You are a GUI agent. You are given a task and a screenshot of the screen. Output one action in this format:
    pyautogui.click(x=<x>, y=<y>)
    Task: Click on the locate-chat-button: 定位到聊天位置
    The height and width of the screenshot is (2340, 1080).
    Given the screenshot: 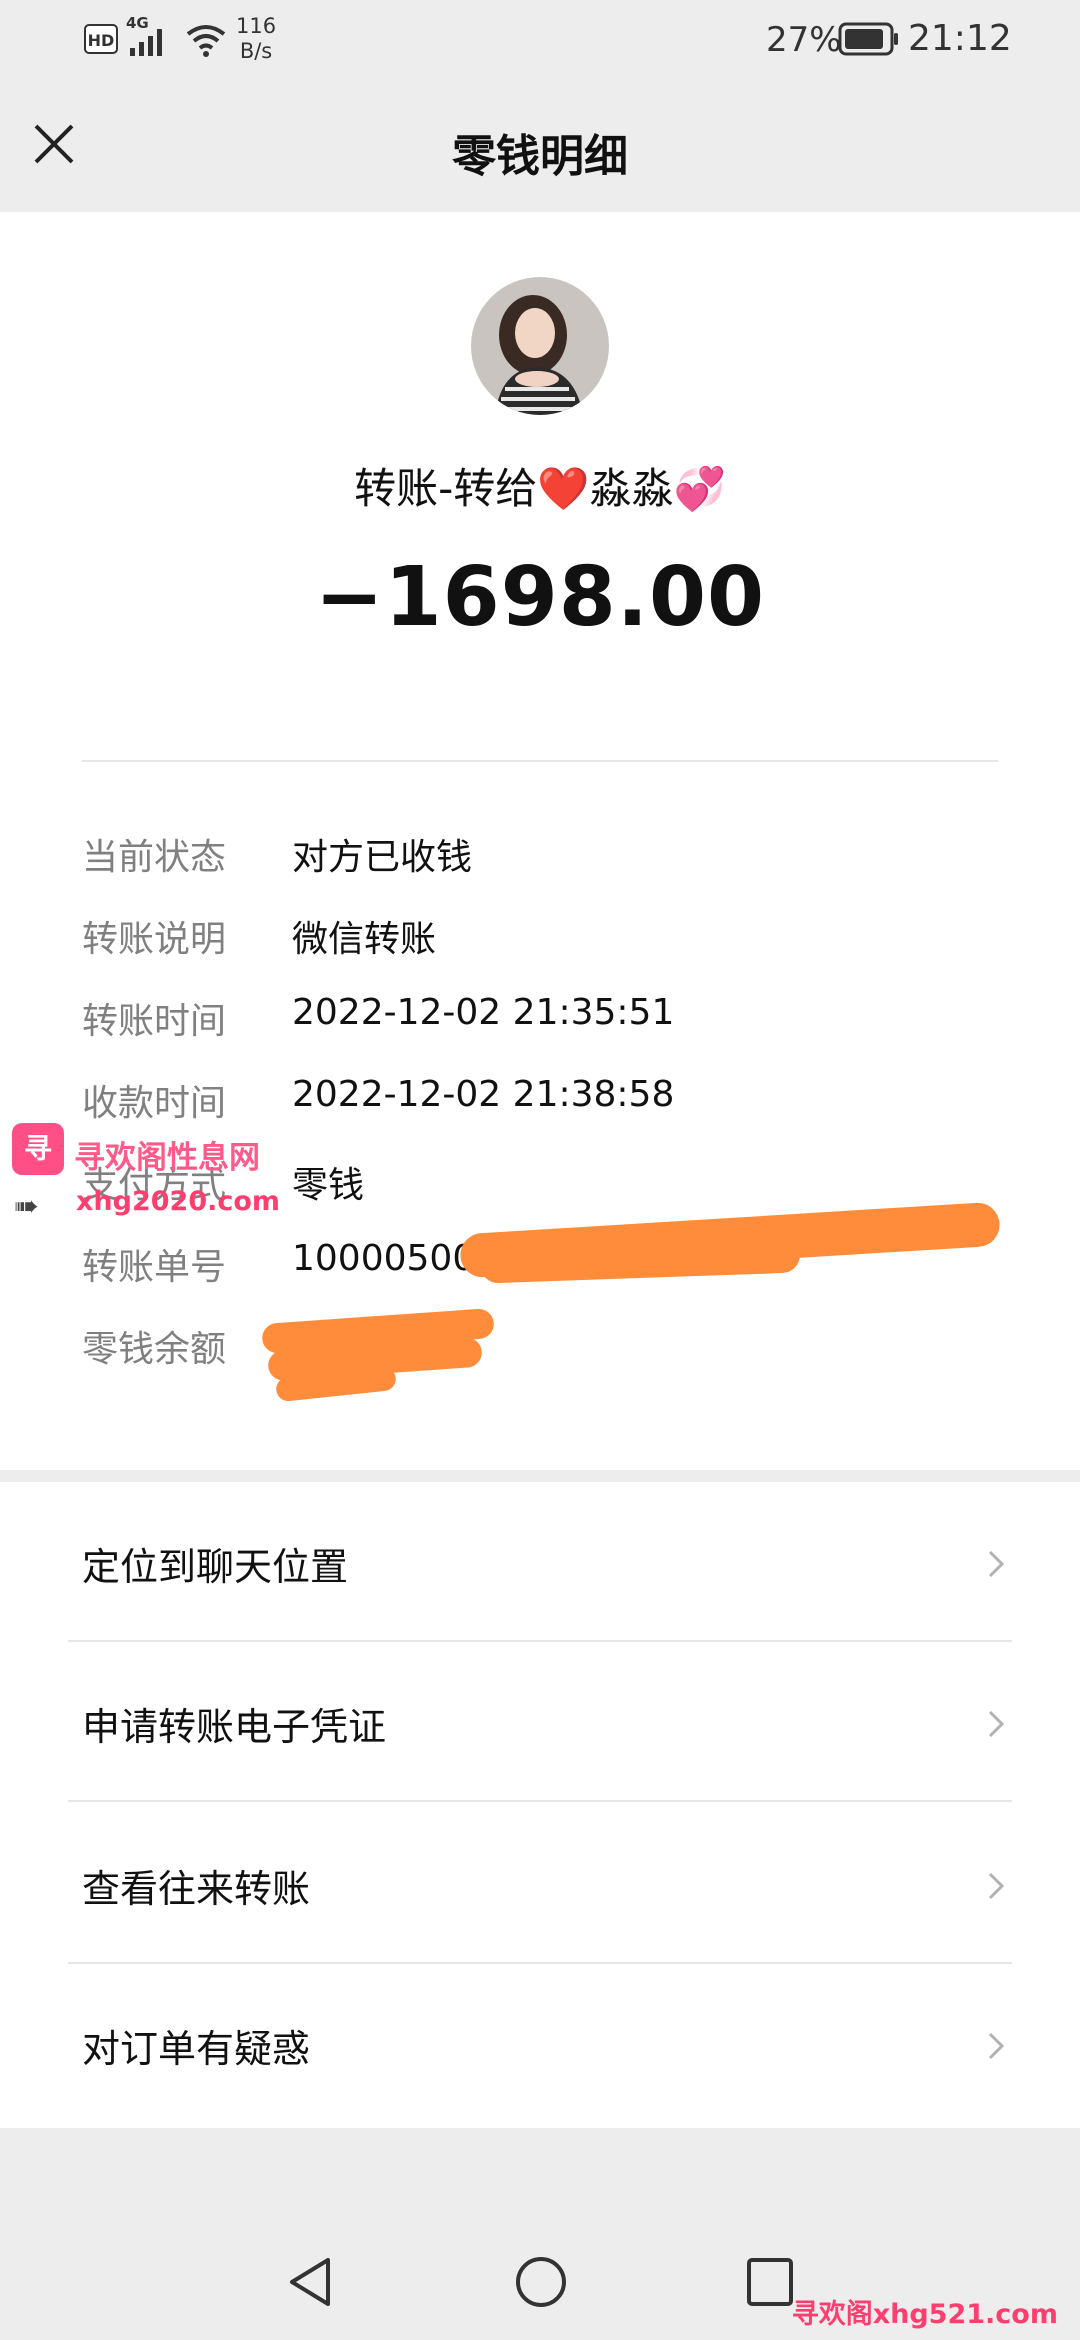 What is the action you would take?
    pyautogui.click(x=540, y=1562)
    